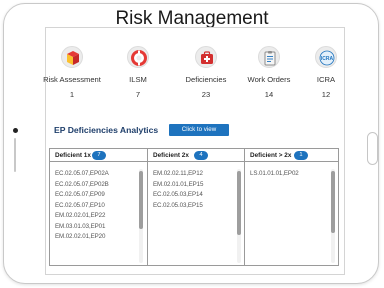 The image size is (384, 288). I want to click on first-aid-kit-icon, so click(206, 57).